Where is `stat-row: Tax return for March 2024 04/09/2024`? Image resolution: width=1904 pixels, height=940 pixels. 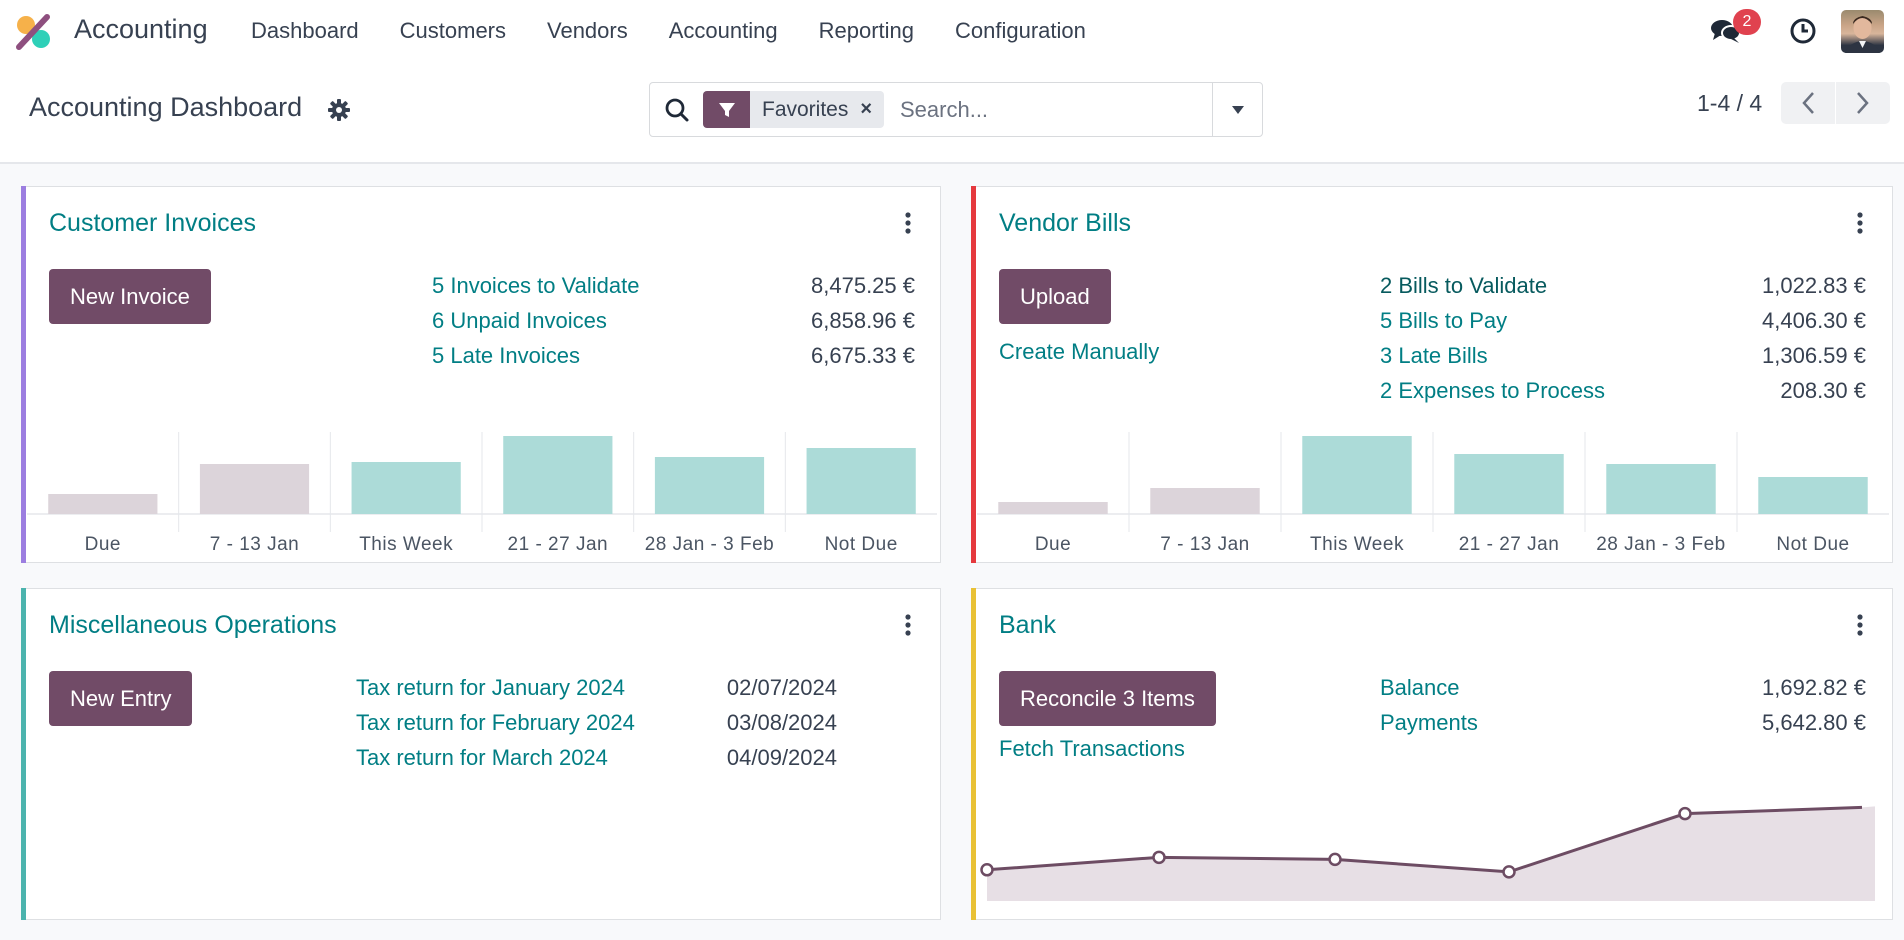 stat-row: Tax return for March 2024 04/09/2024 is located at coordinates (596, 758).